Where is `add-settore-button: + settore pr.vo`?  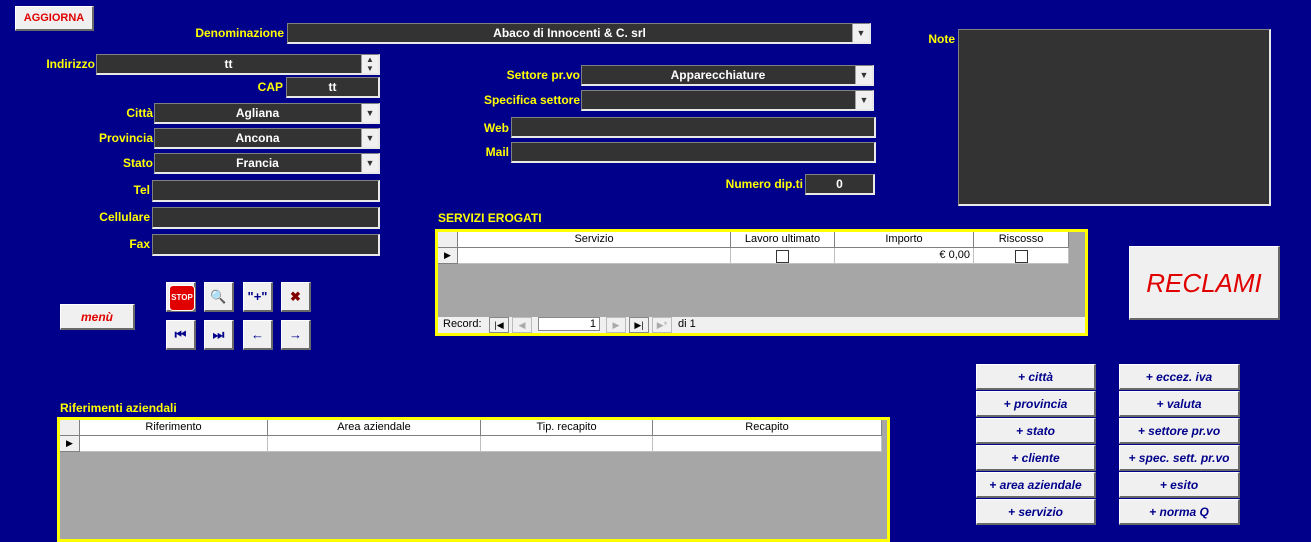
add-settore-button: + settore pr.vo is located at coordinates (1179, 431).